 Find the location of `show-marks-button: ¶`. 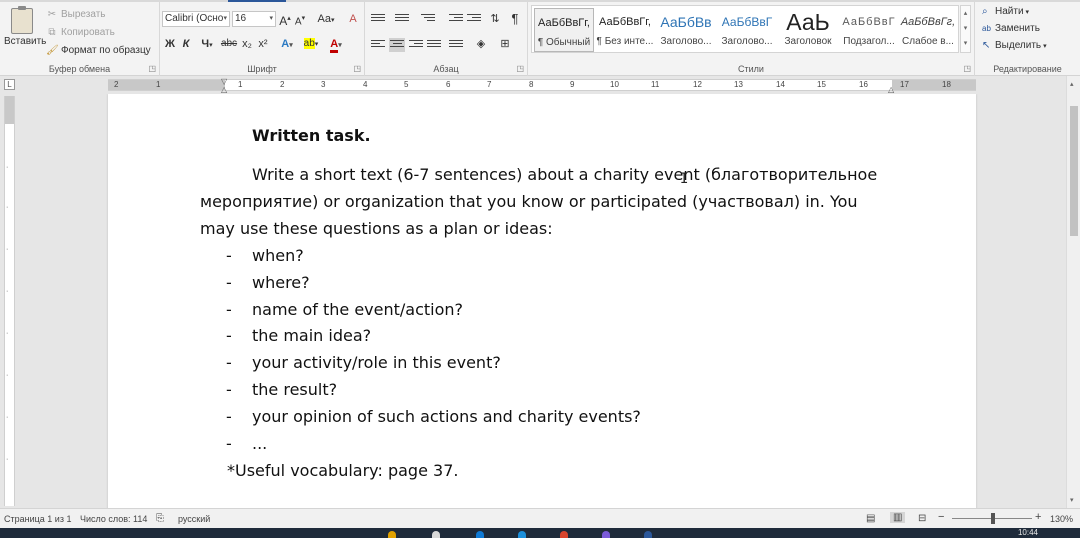

show-marks-button: ¶ is located at coordinates (515, 19).